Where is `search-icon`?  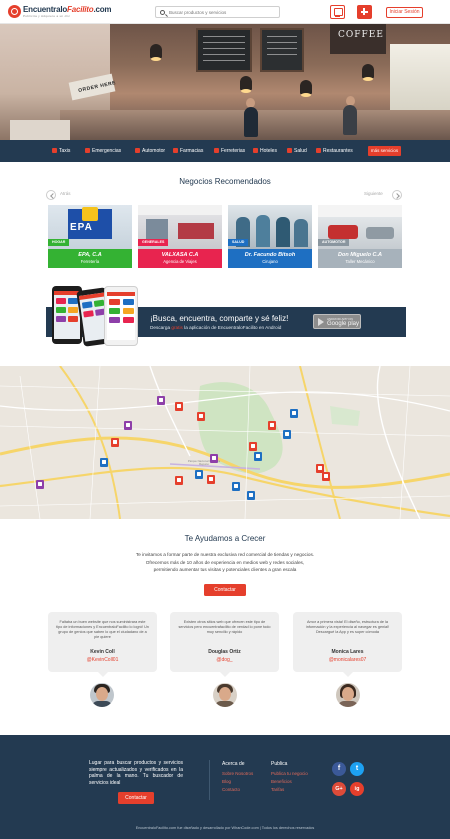 search-icon is located at coordinates (162, 12).